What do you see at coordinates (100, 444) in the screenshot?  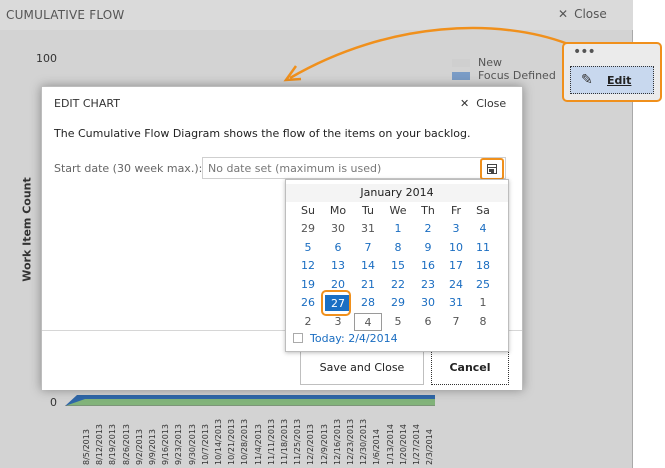 I see `x-tick-text: 8/12/2013` at bounding box center [100, 444].